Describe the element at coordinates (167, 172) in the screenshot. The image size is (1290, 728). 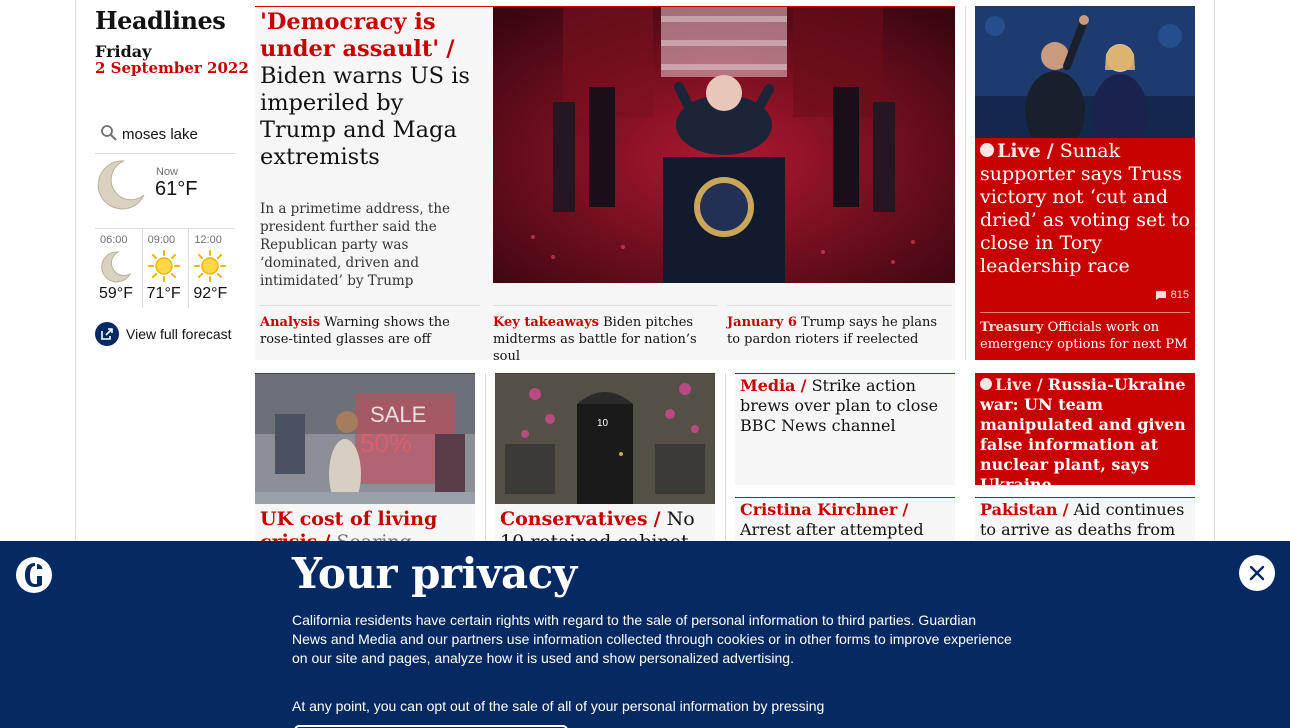
I see `weather-now-label: Now` at that location.